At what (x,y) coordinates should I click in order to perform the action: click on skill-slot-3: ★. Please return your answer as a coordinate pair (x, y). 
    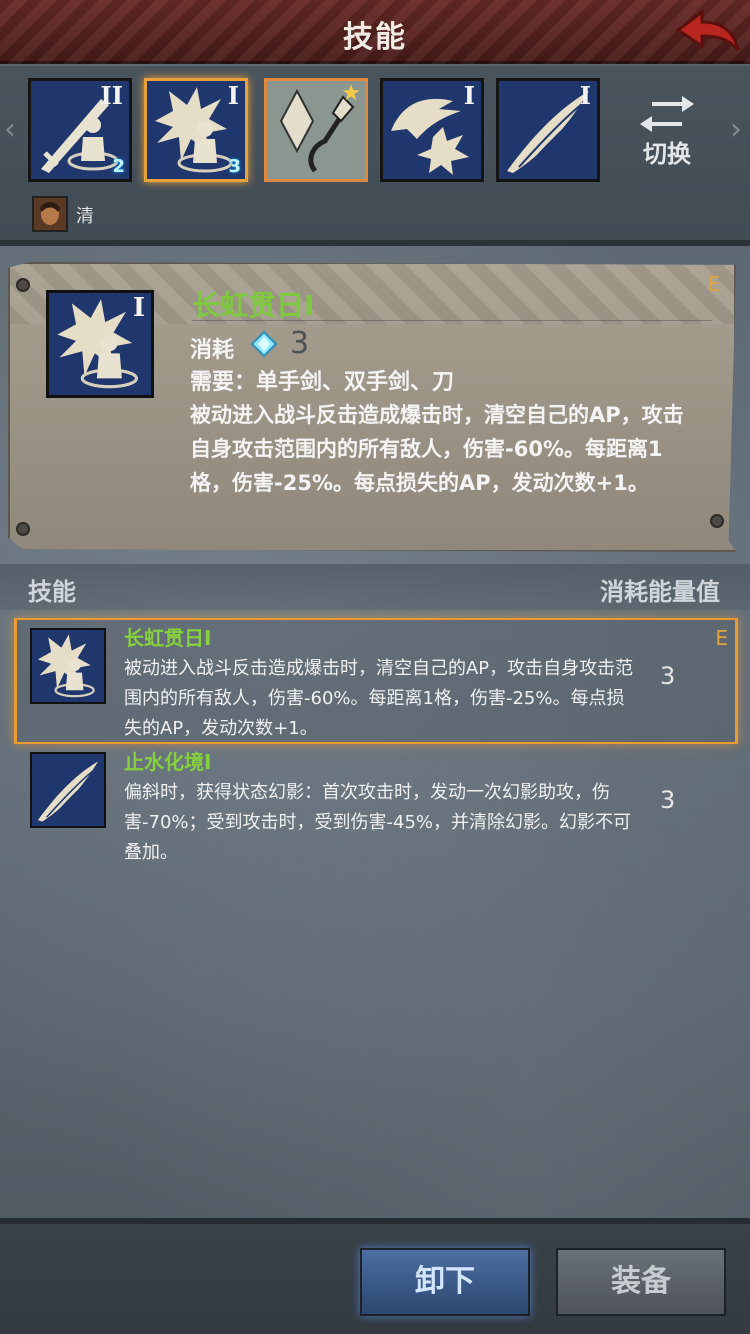
    Looking at the image, I should click on (316, 130).